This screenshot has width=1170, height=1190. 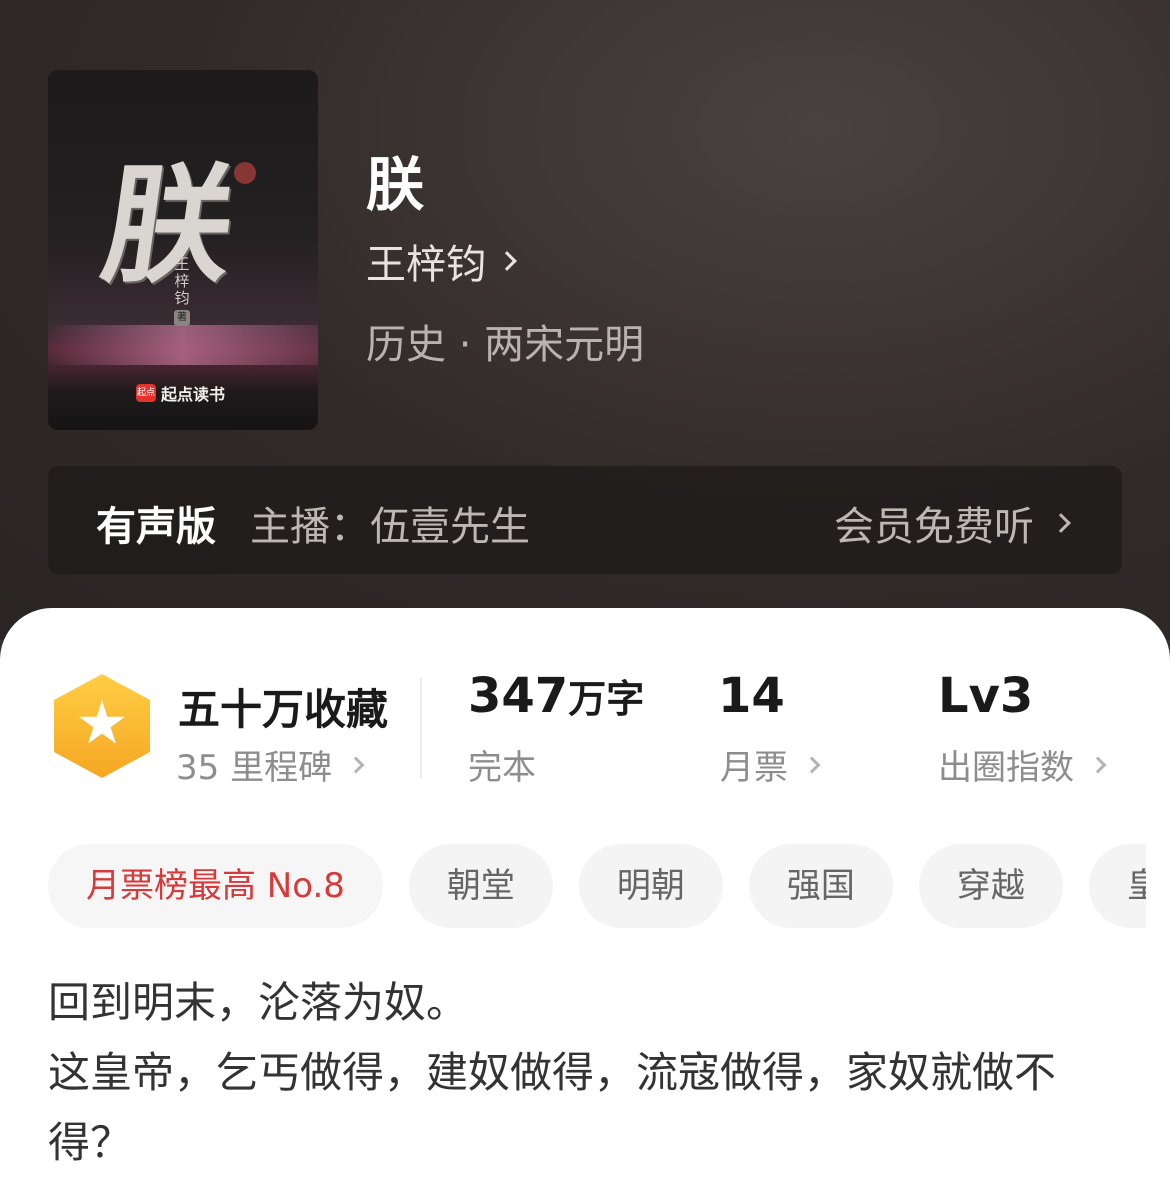 What do you see at coordinates (505, 341) in the screenshot?
I see `book-category: 历史 · 两宋元明` at bounding box center [505, 341].